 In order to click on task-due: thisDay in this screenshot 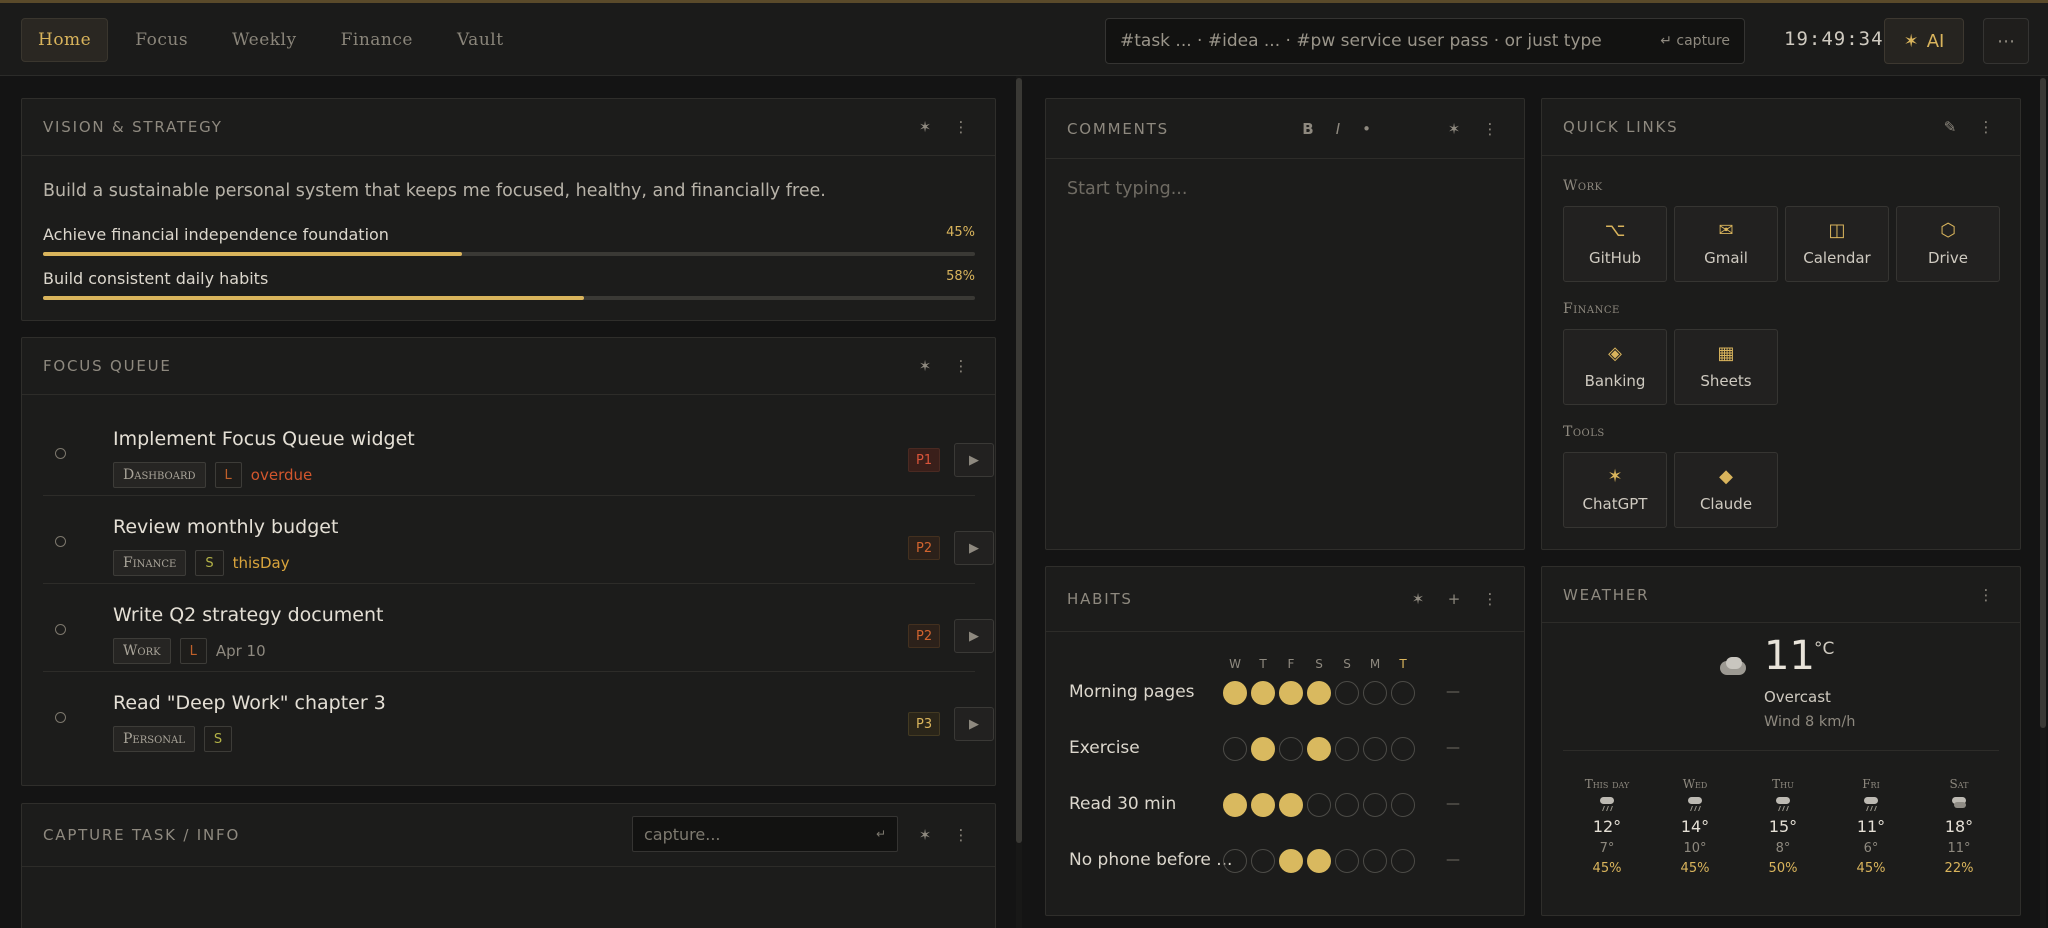, I will do `click(261, 563)`.